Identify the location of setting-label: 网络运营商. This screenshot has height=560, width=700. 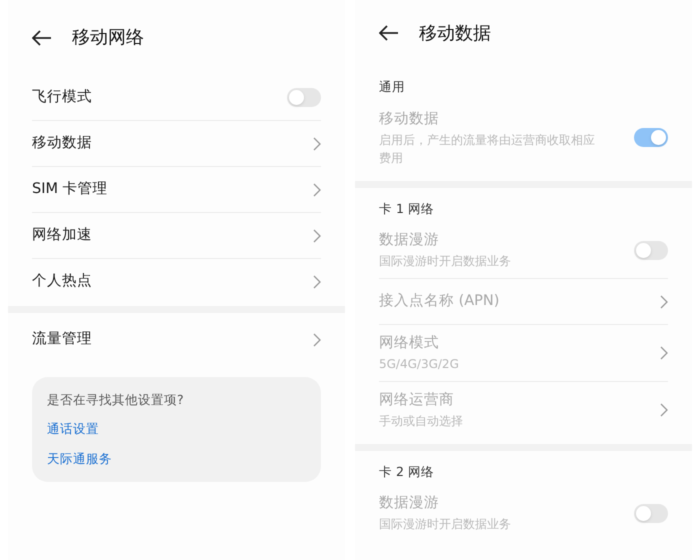
(417, 400).